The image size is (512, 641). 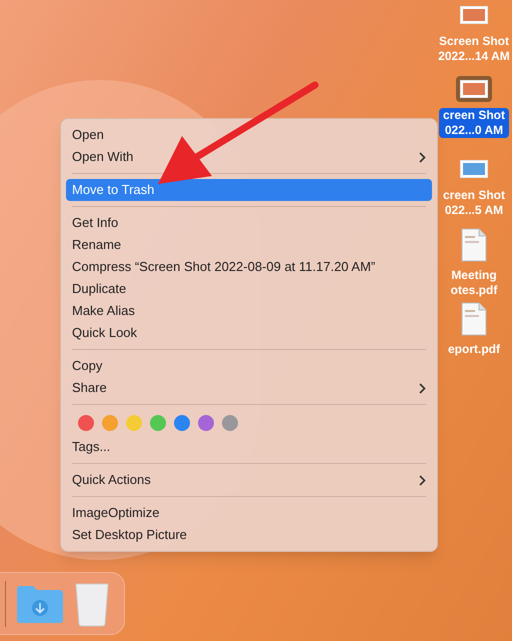 I want to click on menu-item: Move to Trash, so click(x=249, y=190).